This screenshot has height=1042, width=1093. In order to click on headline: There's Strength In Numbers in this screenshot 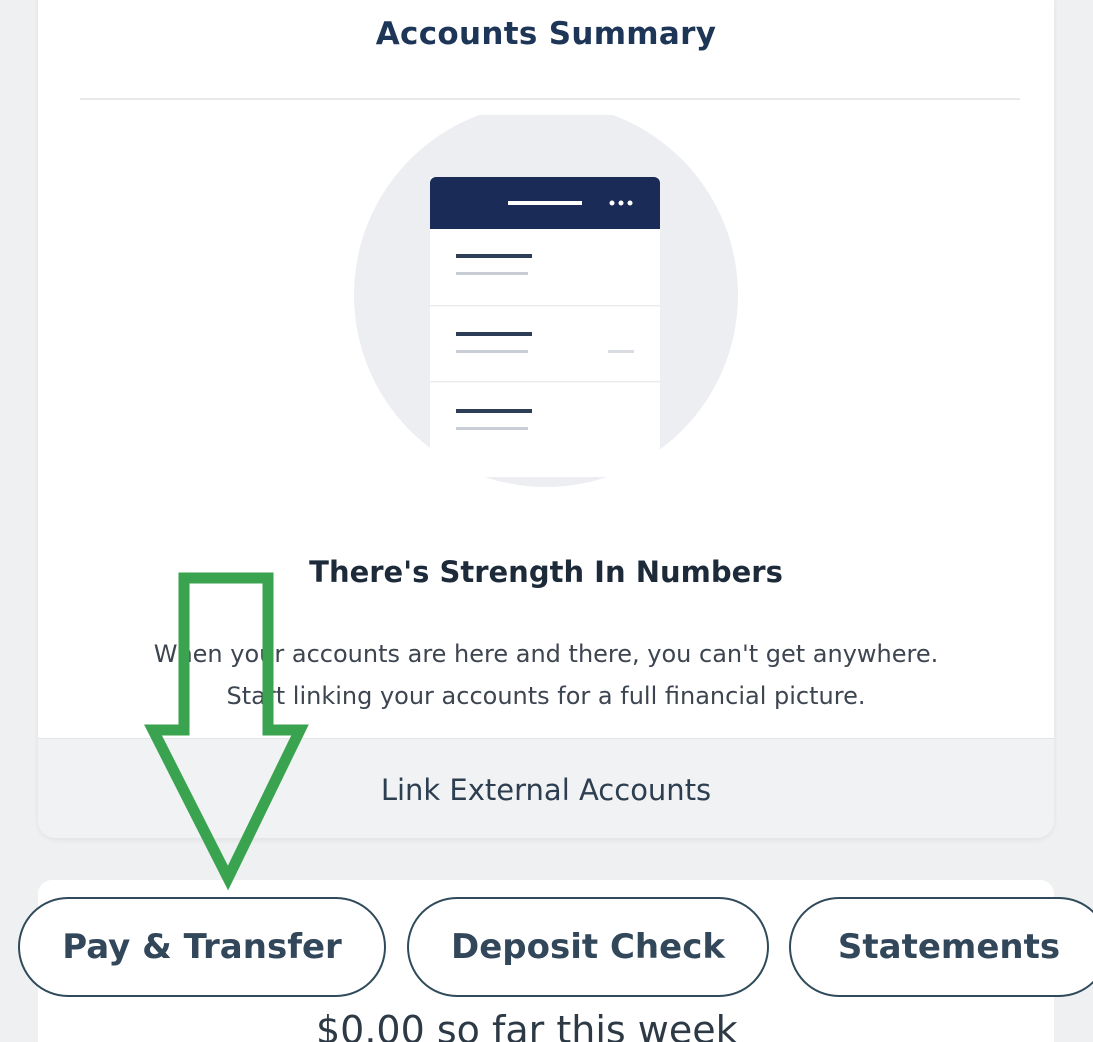, I will do `click(546, 572)`.